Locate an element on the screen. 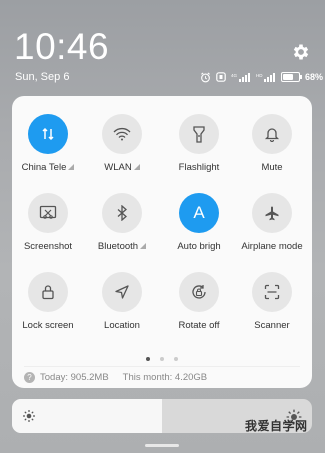 The height and width of the screenshot is (453, 325). nfc-icon is located at coordinates (221, 77).